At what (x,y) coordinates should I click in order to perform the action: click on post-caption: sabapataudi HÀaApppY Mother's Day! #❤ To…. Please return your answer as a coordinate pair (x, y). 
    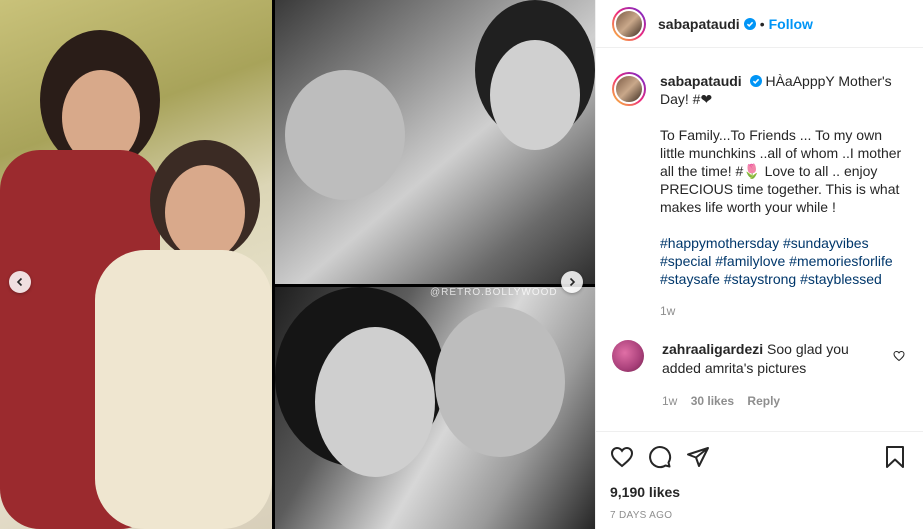
    Looking at the image, I should click on (759, 196).